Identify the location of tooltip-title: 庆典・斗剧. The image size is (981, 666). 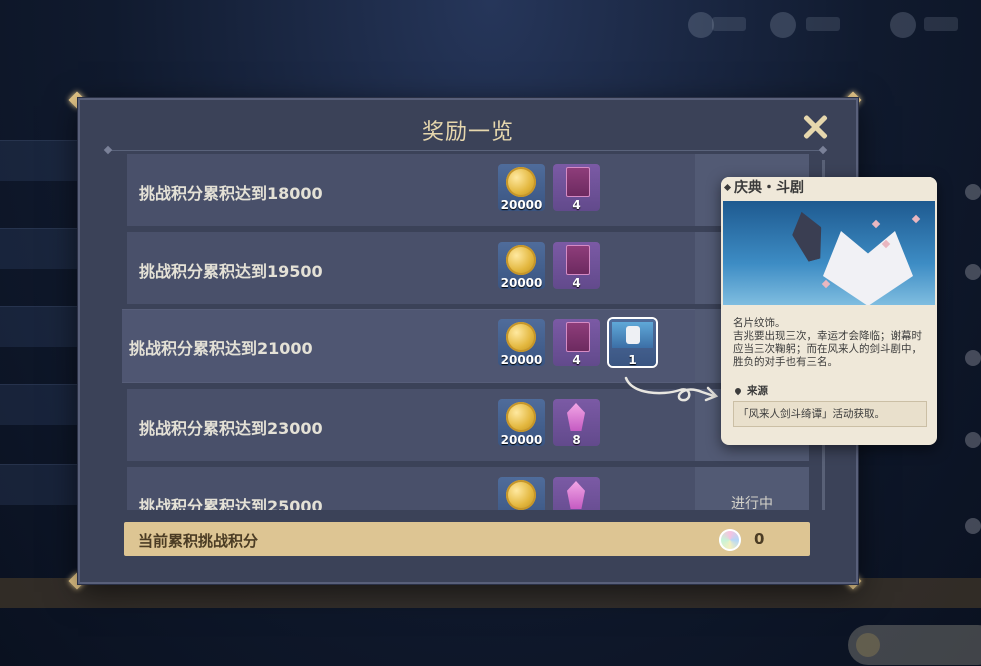
(829, 188).